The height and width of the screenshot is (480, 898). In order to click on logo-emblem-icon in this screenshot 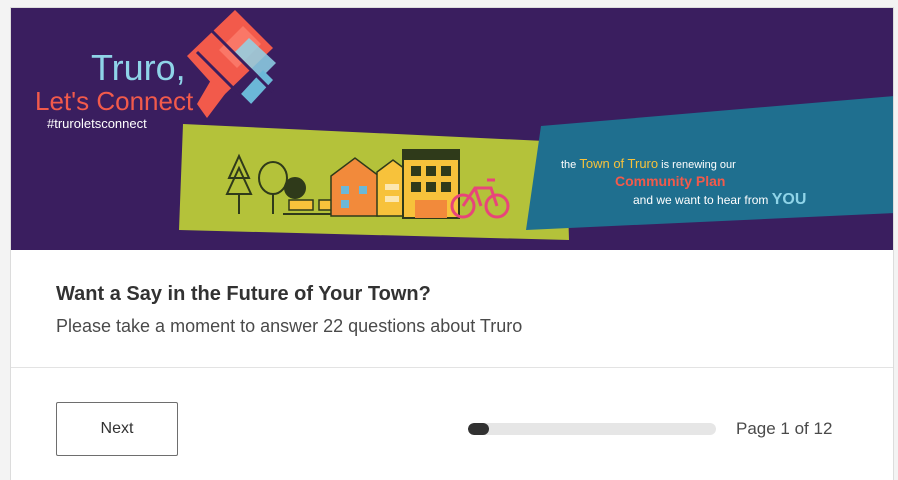, I will do `click(231, 64)`.